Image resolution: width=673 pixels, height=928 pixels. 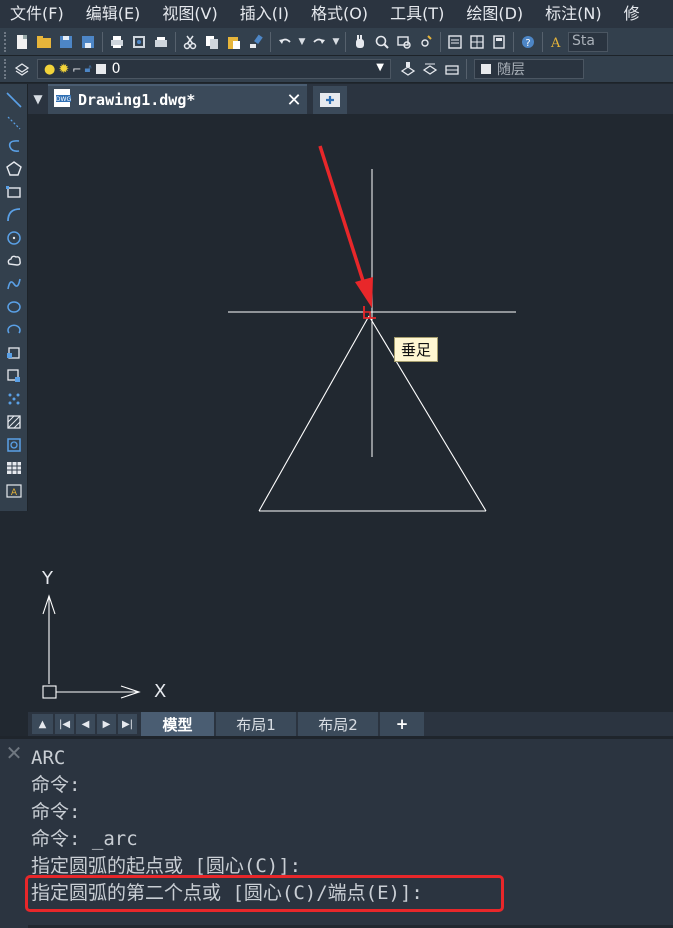 What do you see at coordinates (113, 14) in the screenshot?
I see `menu-edit: 编辑(E)` at bounding box center [113, 14].